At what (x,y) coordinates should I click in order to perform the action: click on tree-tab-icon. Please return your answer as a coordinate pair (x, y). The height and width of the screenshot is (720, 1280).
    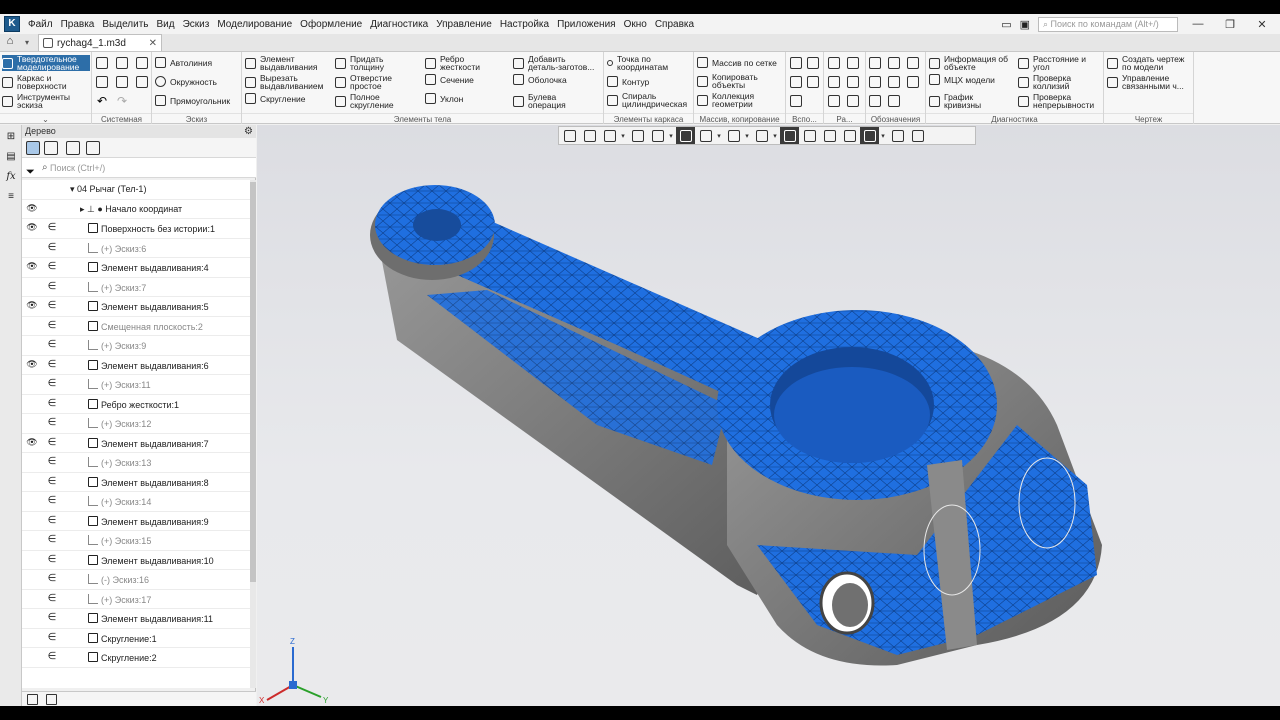
    Looking at the image, I should click on (32, 699).